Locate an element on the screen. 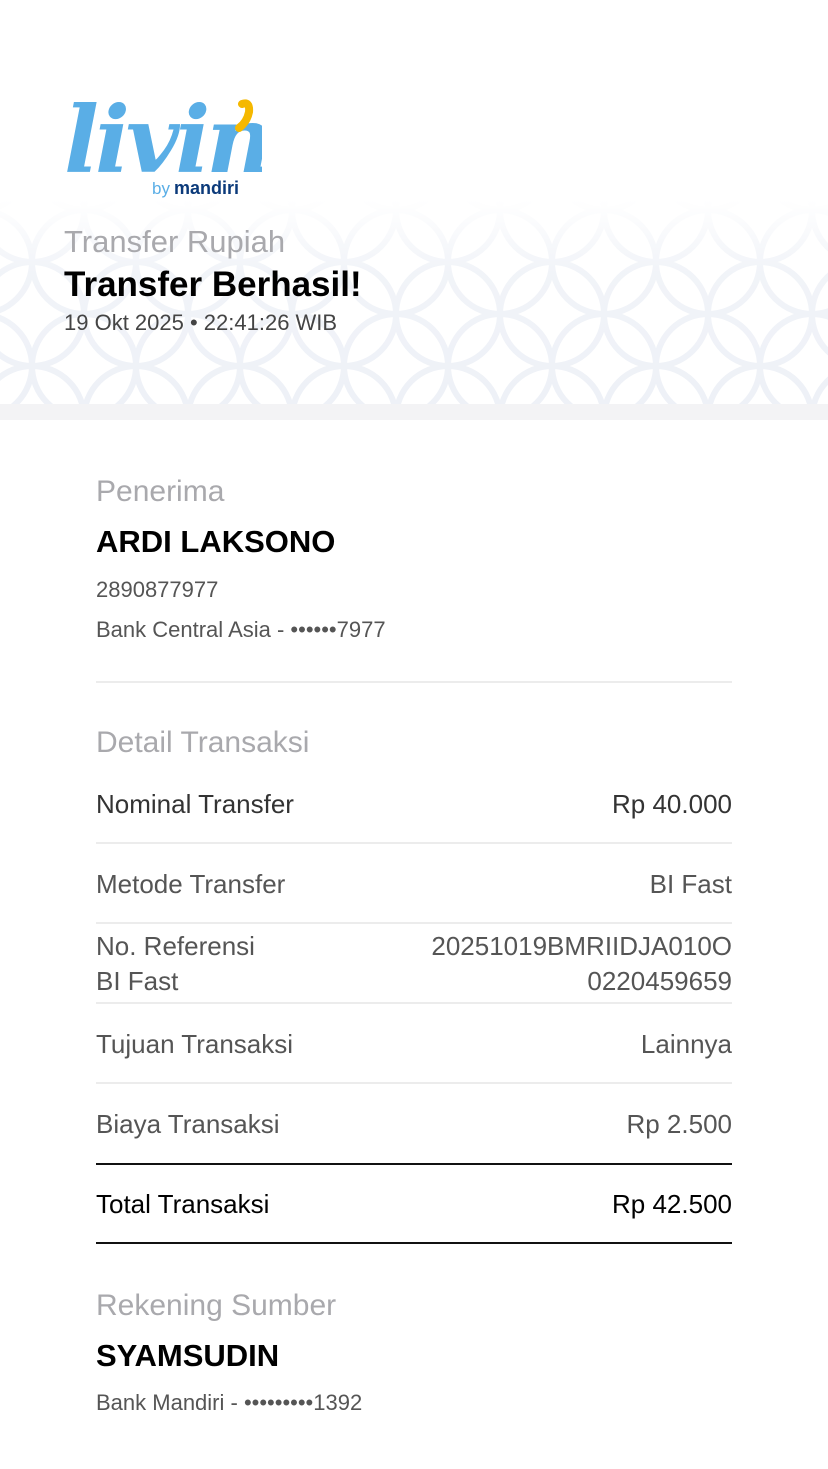 This screenshot has height=1469, width=828. details-section-label: Detail Transaksi is located at coordinates (203, 742).